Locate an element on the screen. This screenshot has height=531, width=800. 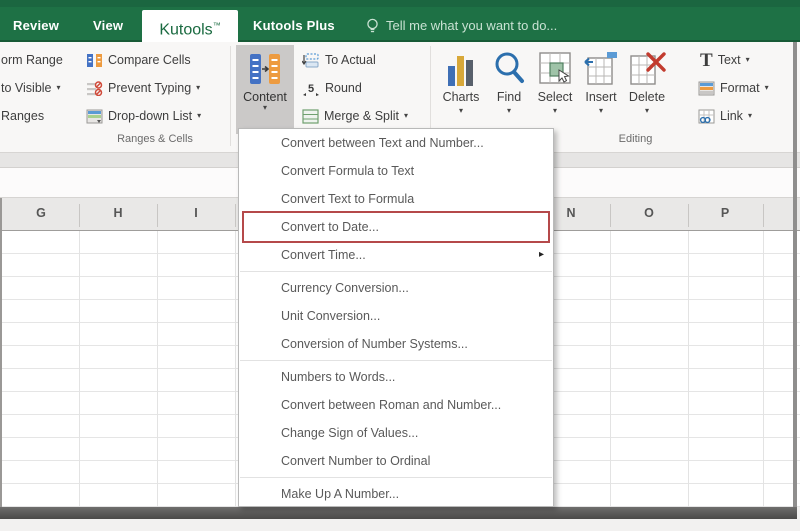
tab-view: View is located at coordinates (108, 26).